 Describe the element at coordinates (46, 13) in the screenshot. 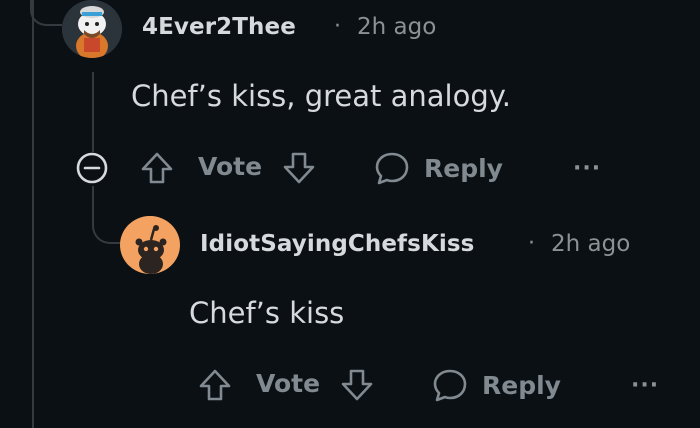

I see `thread-connector-top` at that location.